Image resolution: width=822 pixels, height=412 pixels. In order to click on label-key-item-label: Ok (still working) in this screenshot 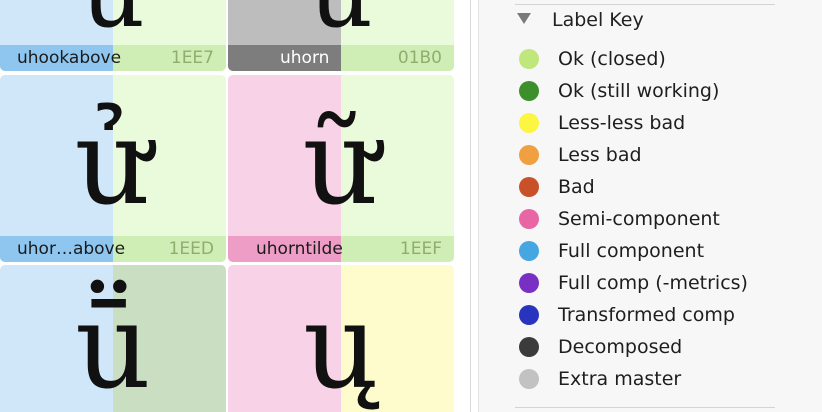, I will do `click(639, 91)`.